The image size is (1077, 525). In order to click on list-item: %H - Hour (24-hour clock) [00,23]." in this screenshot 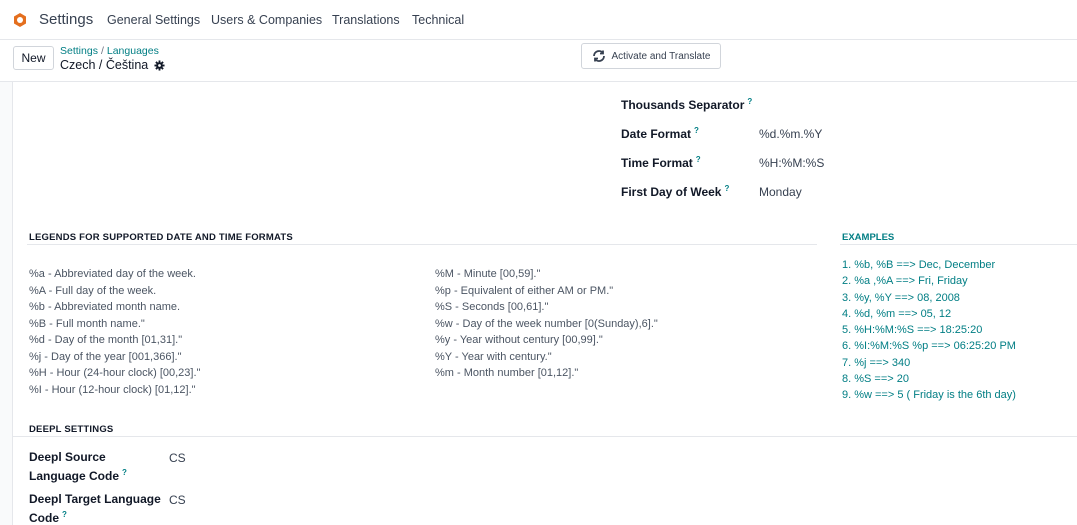, I will do `click(115, 373)`.